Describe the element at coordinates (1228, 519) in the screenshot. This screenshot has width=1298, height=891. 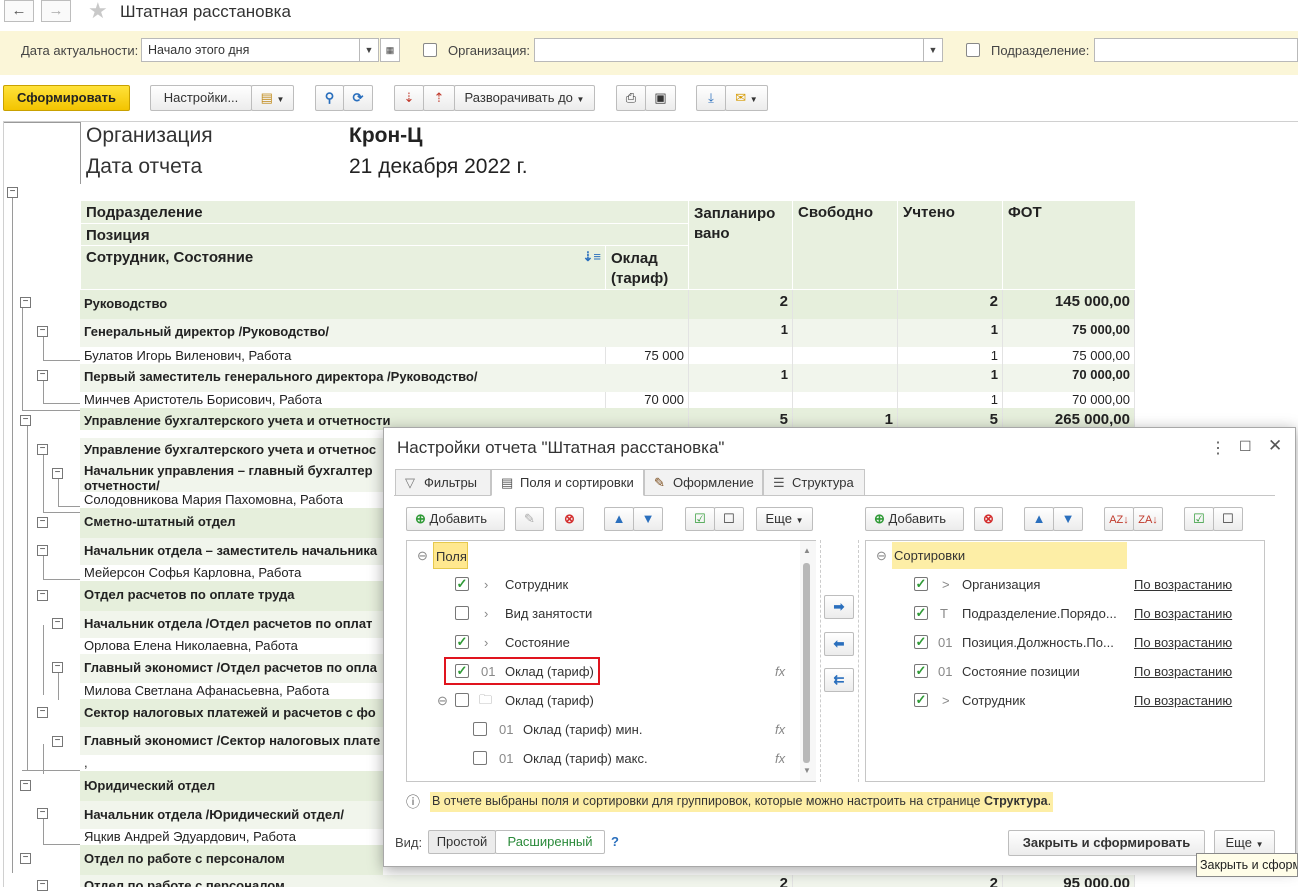
I see `uncheck-all-sort-button: ☐` at that location.